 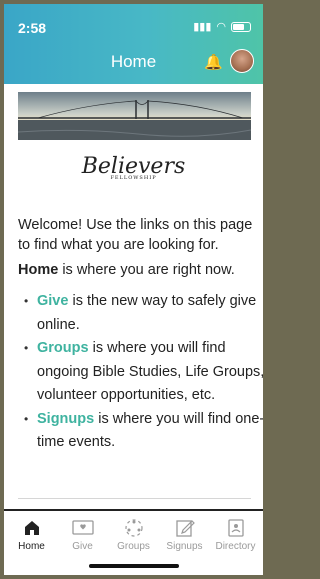 I want to click on groups-link: Groups, so click(x=63, y=348).